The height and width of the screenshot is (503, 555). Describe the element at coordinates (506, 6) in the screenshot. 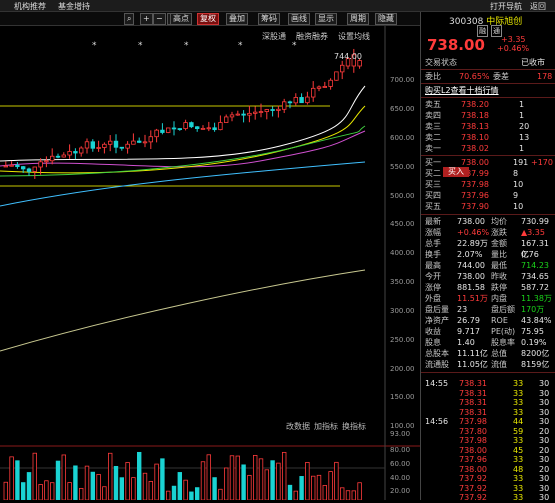

I see `open-nav-link: 打开导航` at that location.